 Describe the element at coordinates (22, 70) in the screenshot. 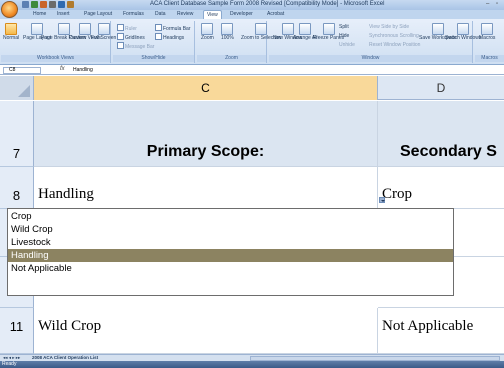

I see `name-box: C8` at that location.